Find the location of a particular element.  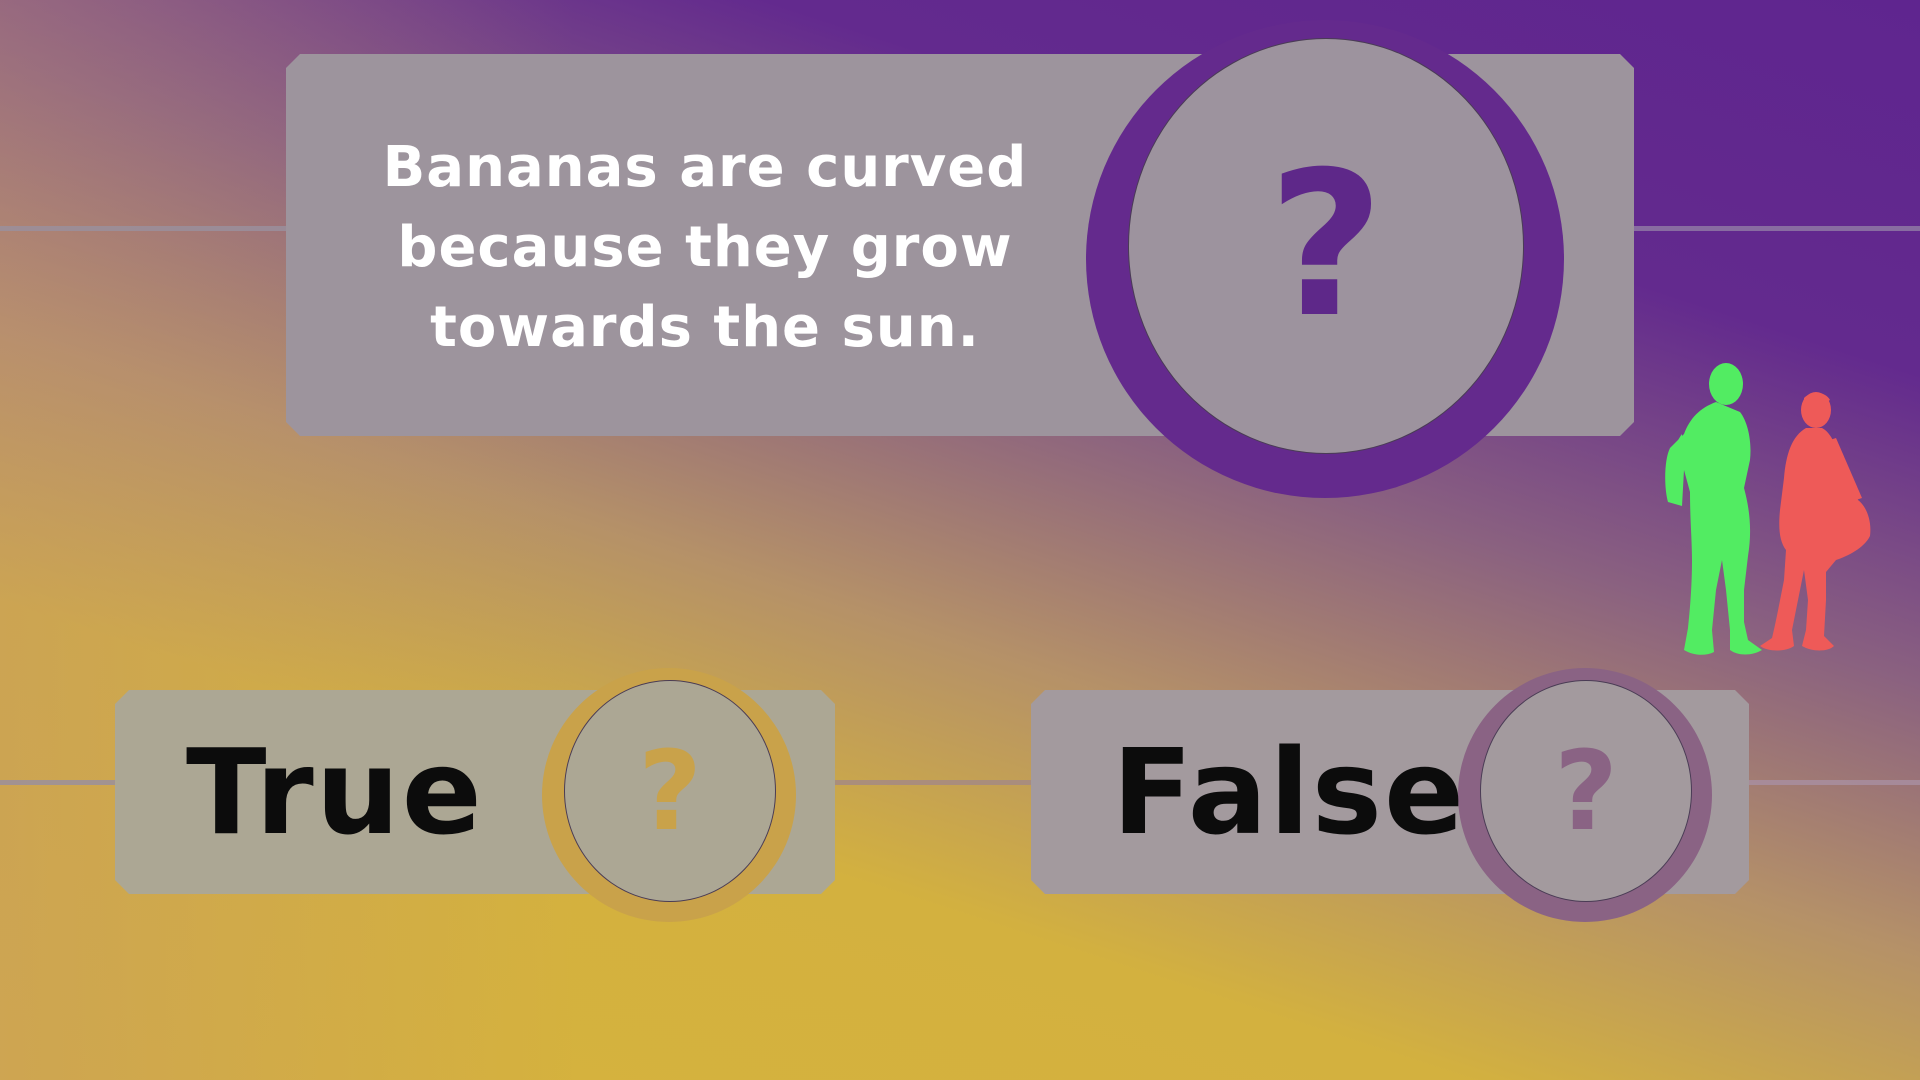

answer-true-icon-disc: ? is located at coordinates (670, 791).